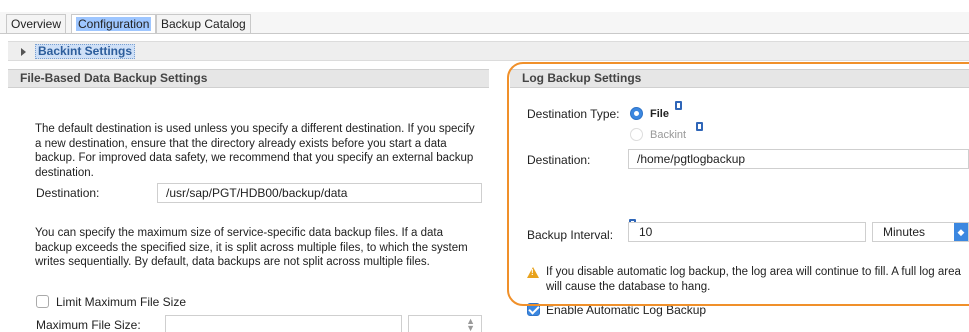 The height and width of the screenshot is (332, 969). I want to click on expand-triangle-icon, so click(23, 52).